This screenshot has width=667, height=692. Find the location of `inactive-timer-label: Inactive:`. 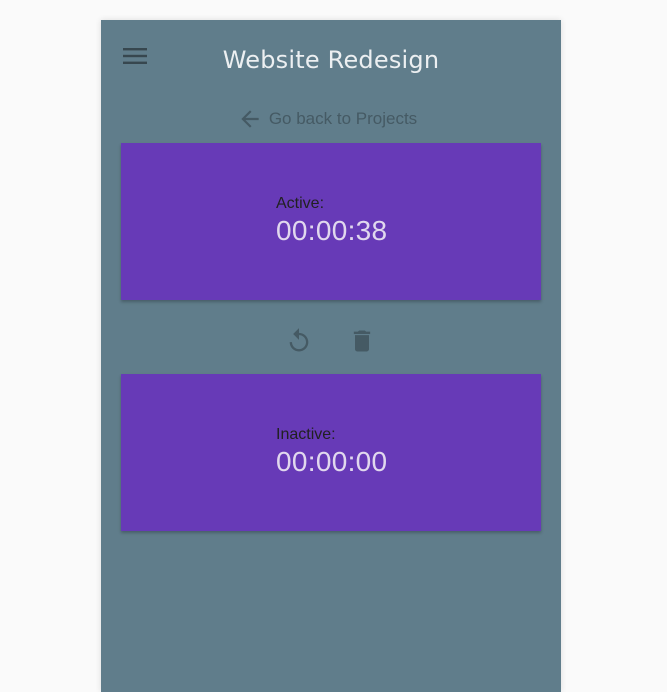

inactive-timer-label: Inactive: is located at coordinates (306, 434).